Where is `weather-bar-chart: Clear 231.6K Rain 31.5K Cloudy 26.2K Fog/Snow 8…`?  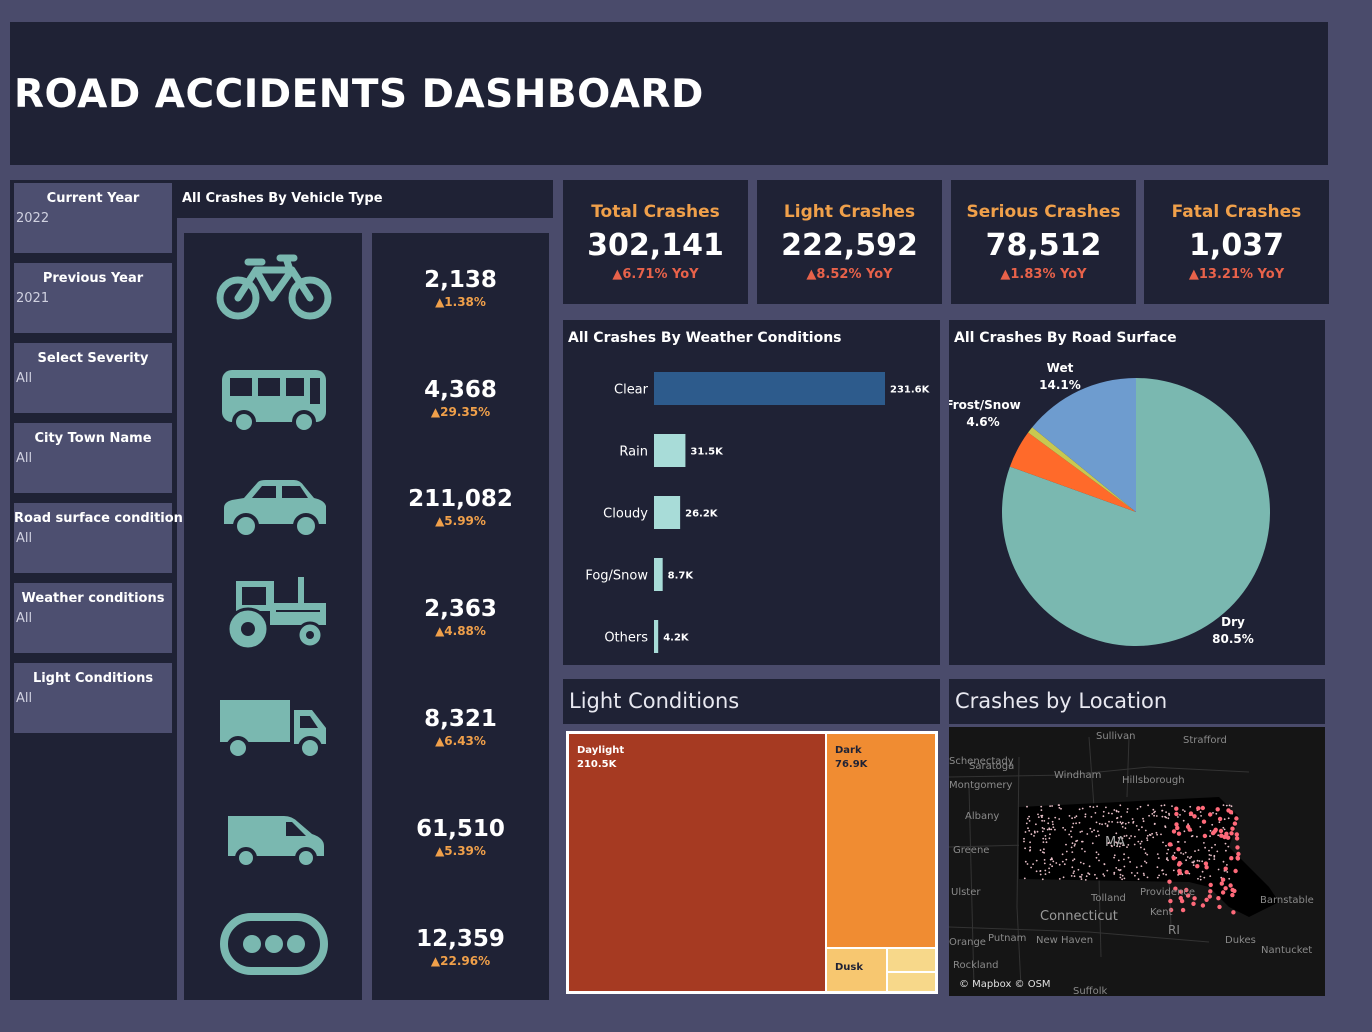
weather-bar-chart: Clear 231.6K Rain 31.5K Cloudy 26.2K Fog/Snow 8… is located at coordinates (751, 492).